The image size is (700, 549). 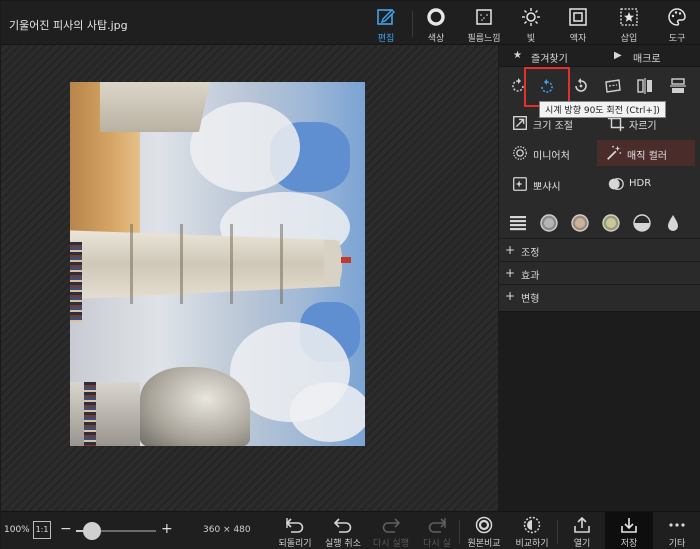 I want to click on open-button: 열기, so click(x=582, y=532).